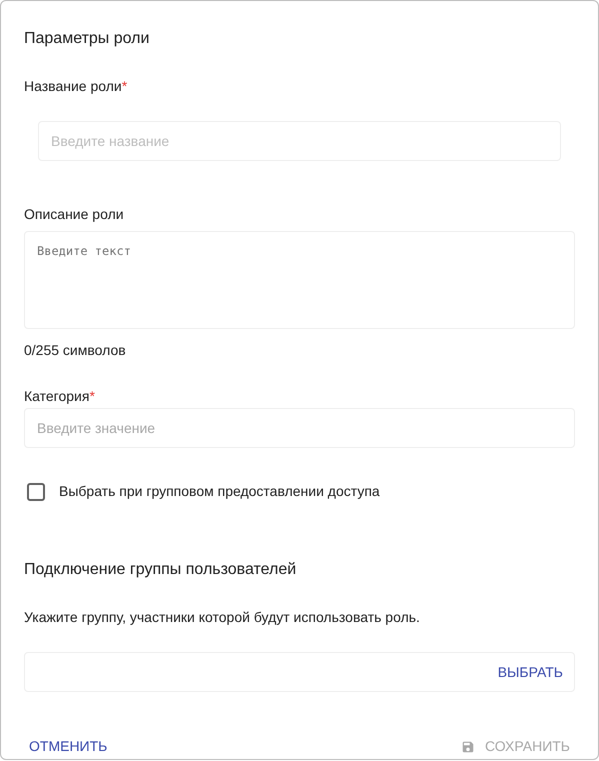  I want to click on input-field: Введите название, so click(299, 141).